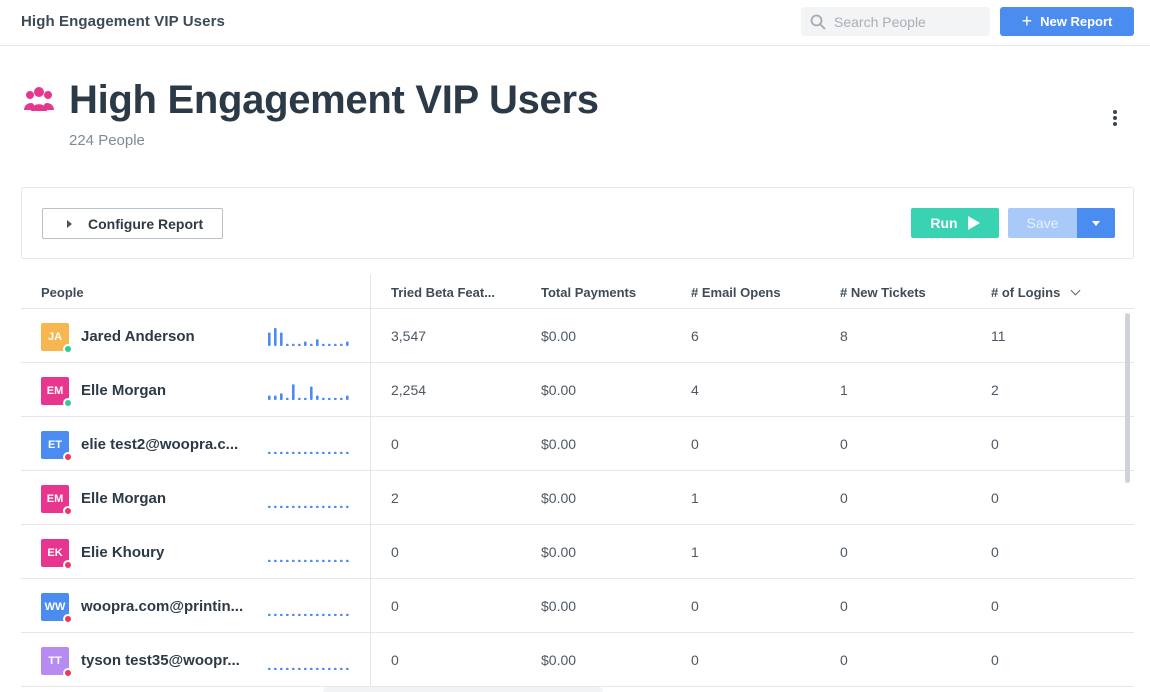 The height and width of the screenshot is (692, 1150). I want to click on person-name: Jared Anderson, so click(138, 336).